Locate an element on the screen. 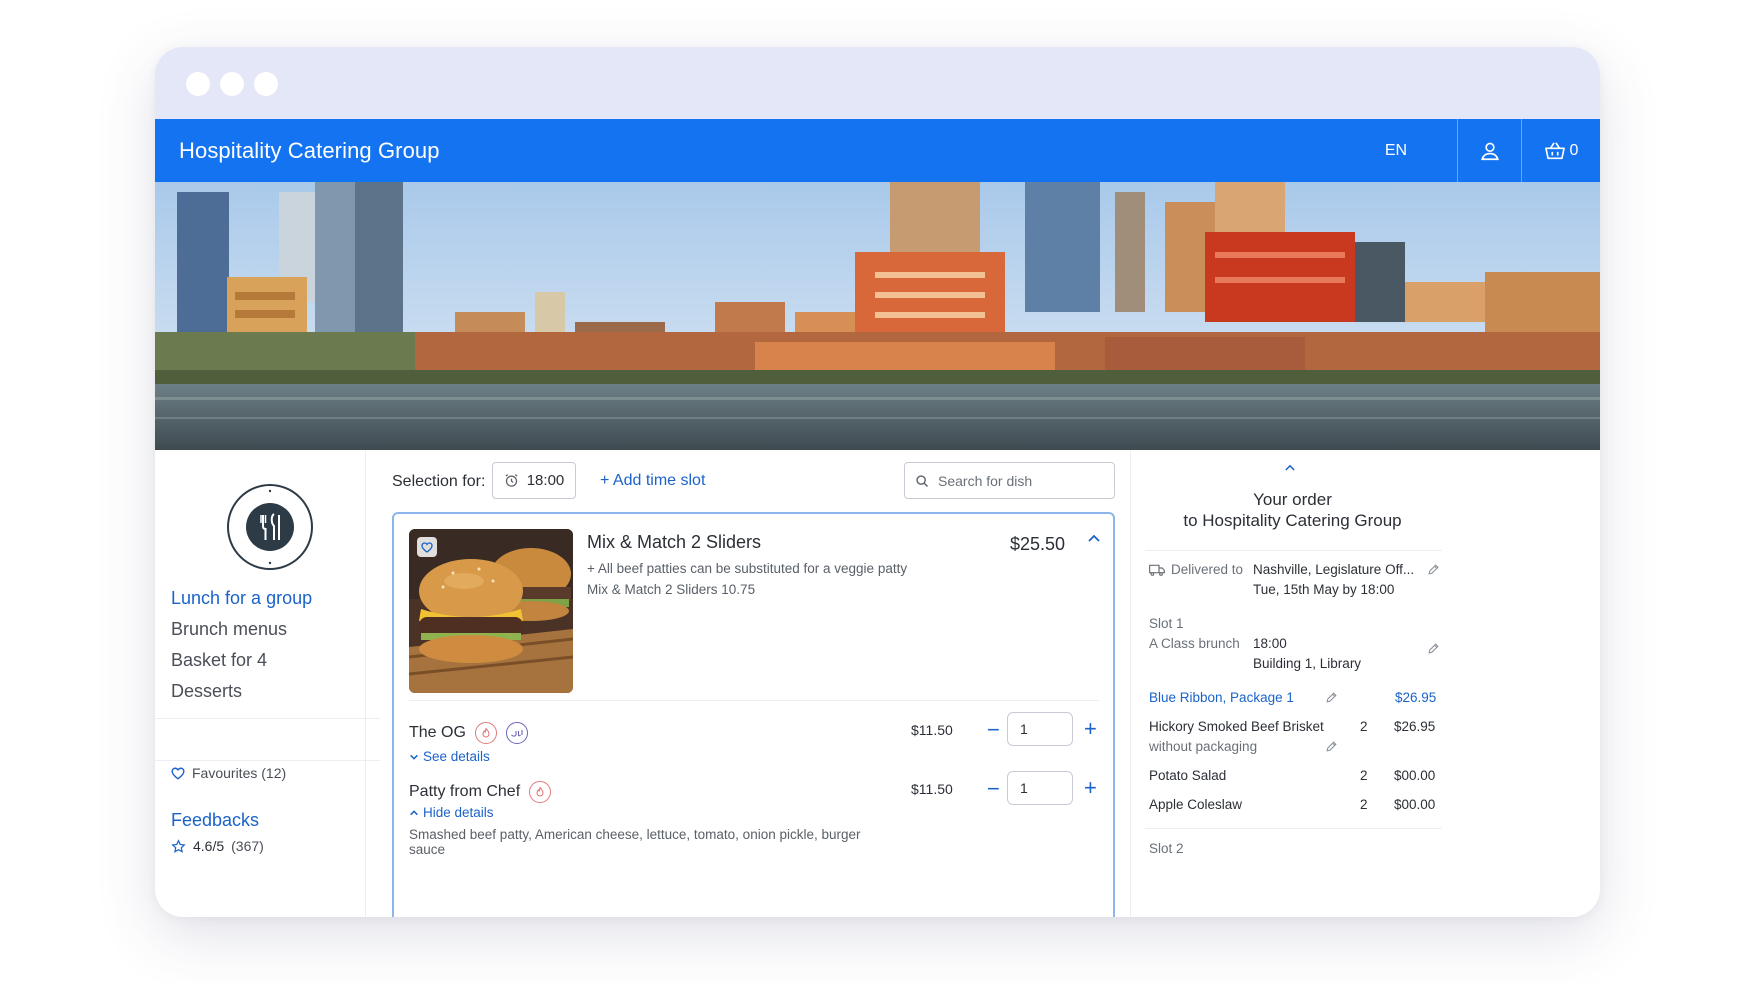  order-line-price: $00.00 is located at coordinates (1415, 804).